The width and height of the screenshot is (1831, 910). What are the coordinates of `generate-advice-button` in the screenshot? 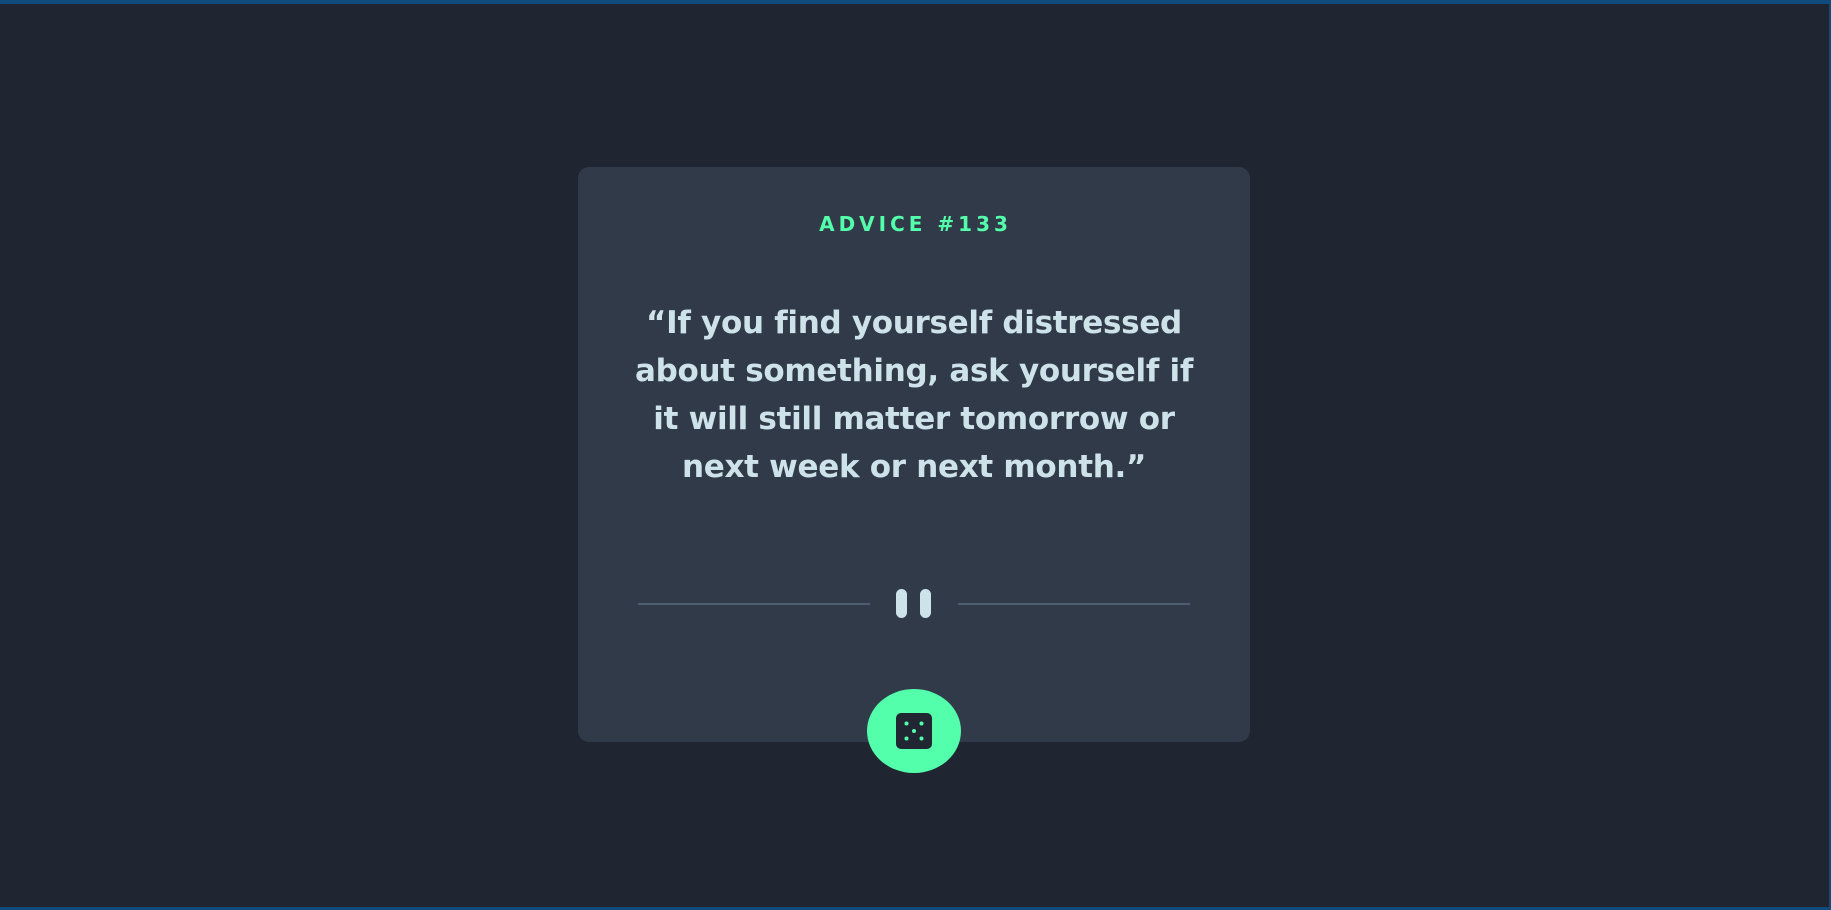 It's located at (914, 731).